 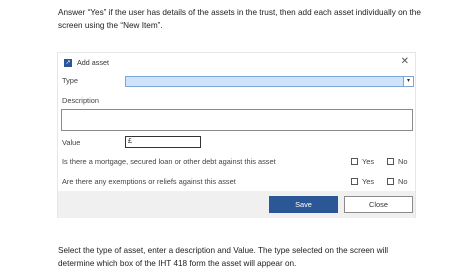 I want to click on value-label: Value, so click(x=71, y=142).